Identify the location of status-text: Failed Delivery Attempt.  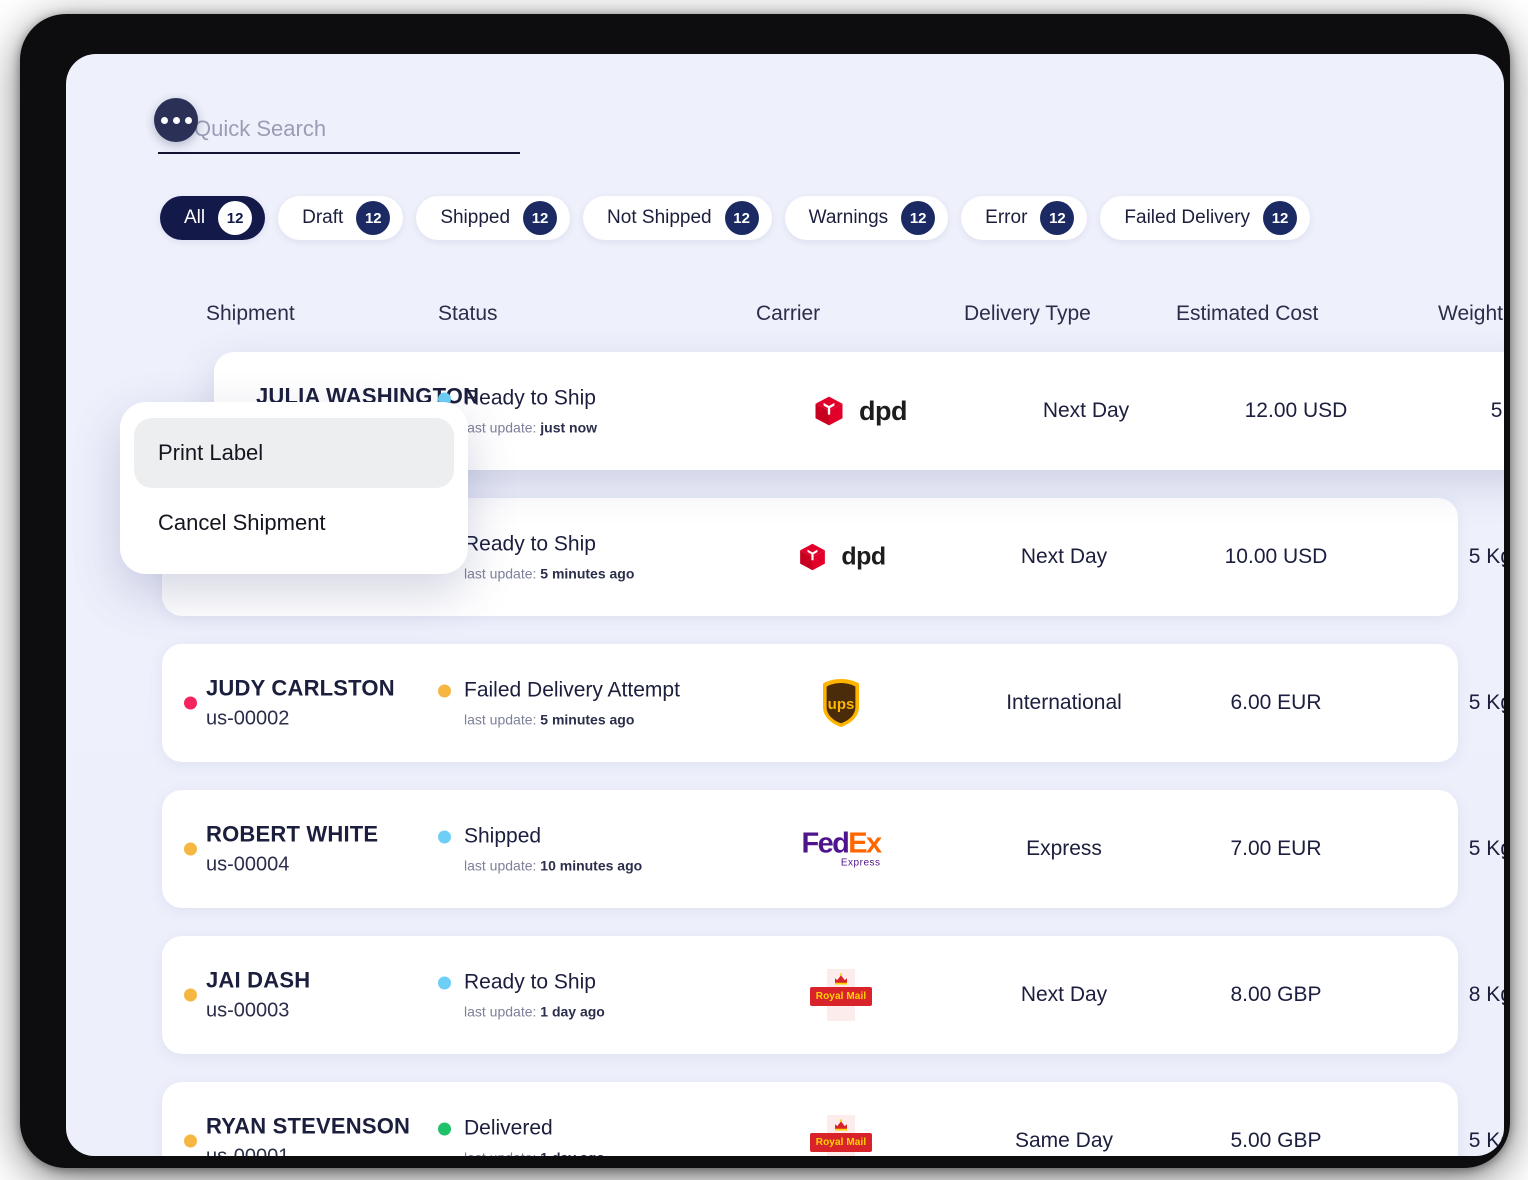
(572, 690).